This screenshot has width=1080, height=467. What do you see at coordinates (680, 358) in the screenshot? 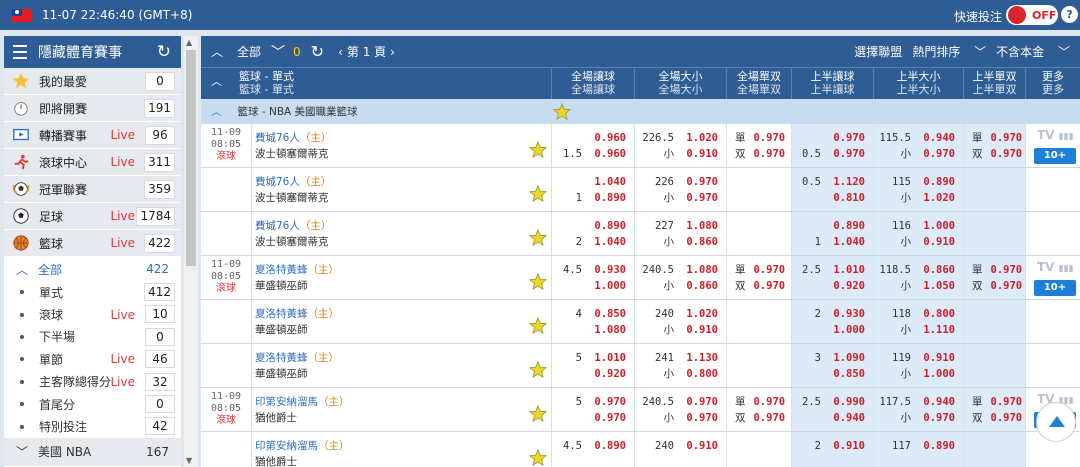
I see `odds-line: 241 1.130` at bounding box center [680, 358].